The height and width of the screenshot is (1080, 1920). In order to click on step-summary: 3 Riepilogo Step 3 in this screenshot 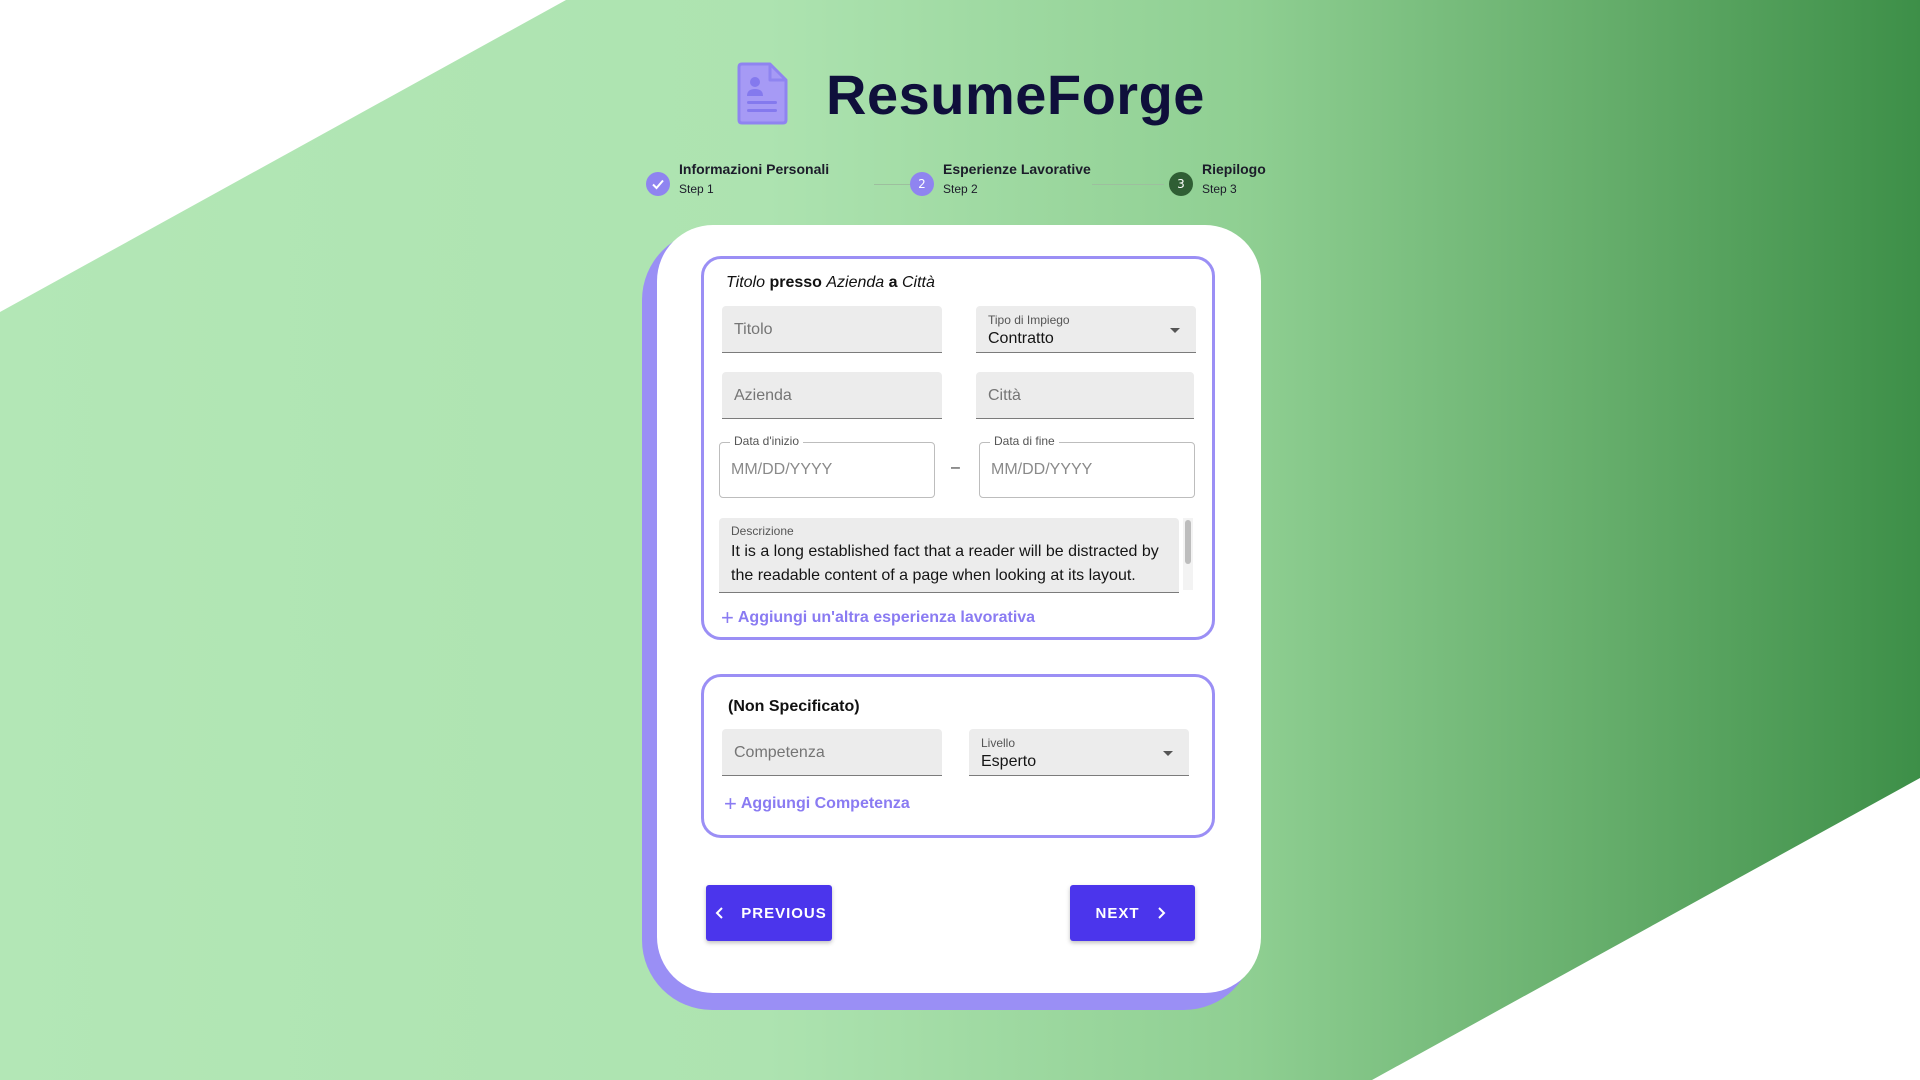, I will do `click(1217, 180)`.